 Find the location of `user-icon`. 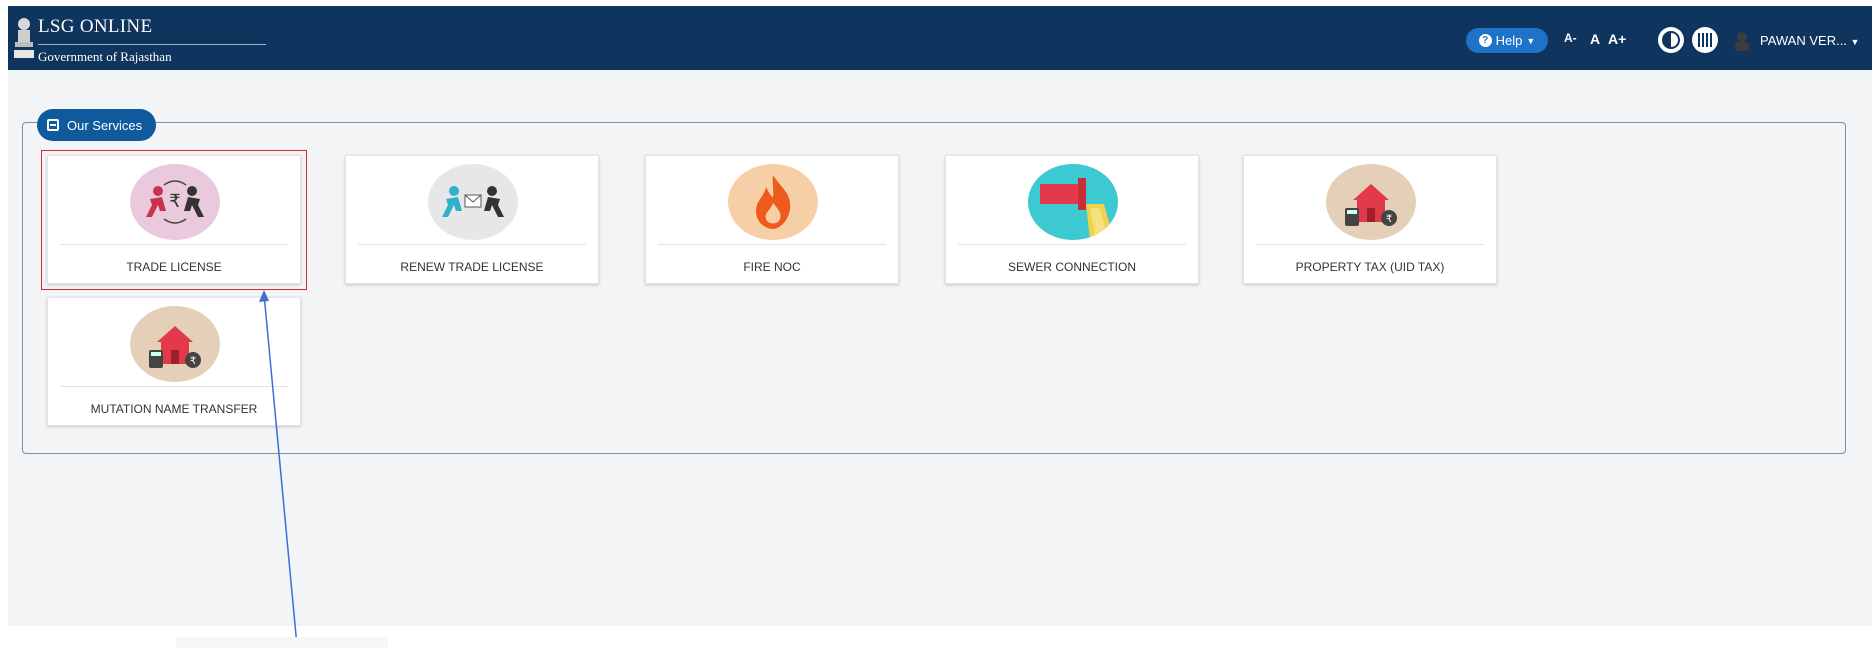

user-icon is located at coordinates (1742, 41).